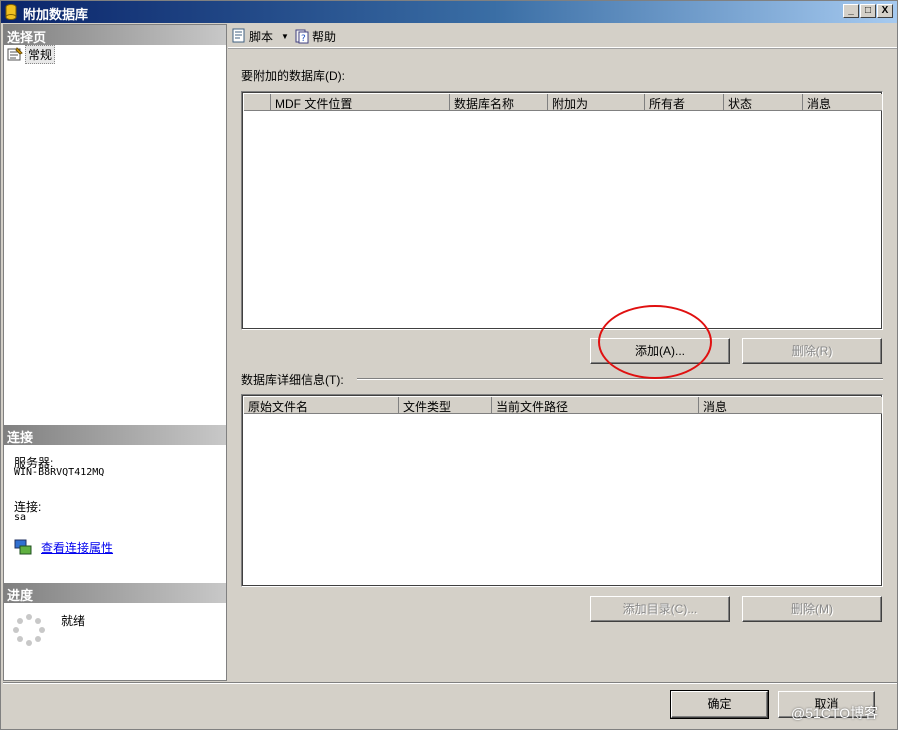 This screenshot has height=730, width=898. Describe the element at coordinates (292, 380) in the screenshot. I see `database-details-label: 数据库详细信息(T):` at that location.